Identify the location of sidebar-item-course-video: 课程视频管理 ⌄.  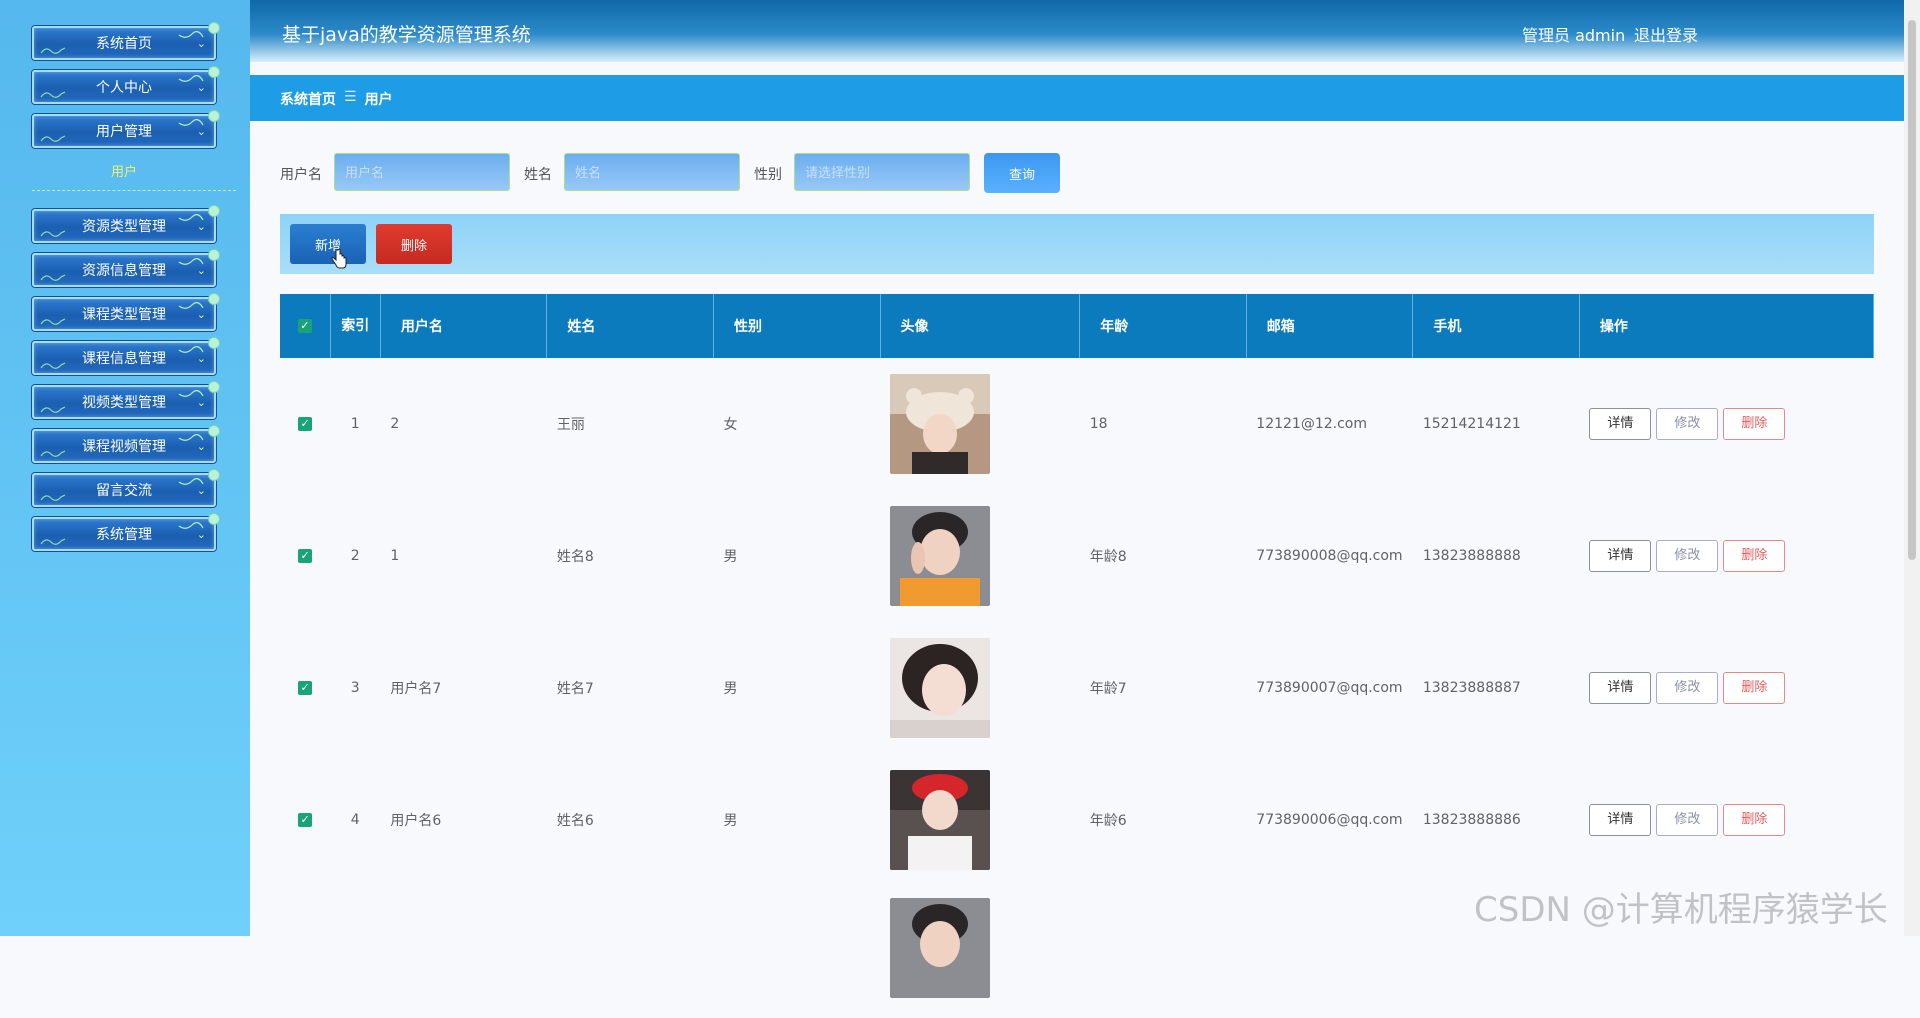
(126, 444).